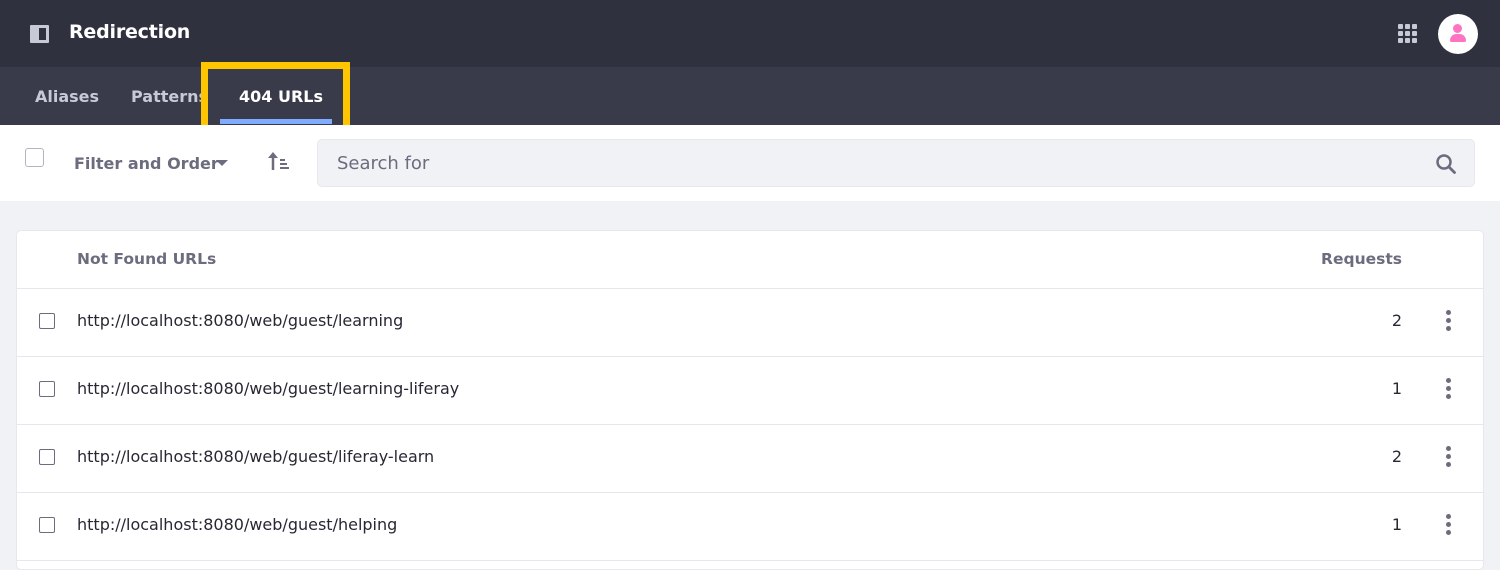 Image resolution: width=1500 pixels, height=570 pixels. Describe the element at coordinates (67, 96) in the screenshot. I see `tab-aliases: Aliases` at that location.